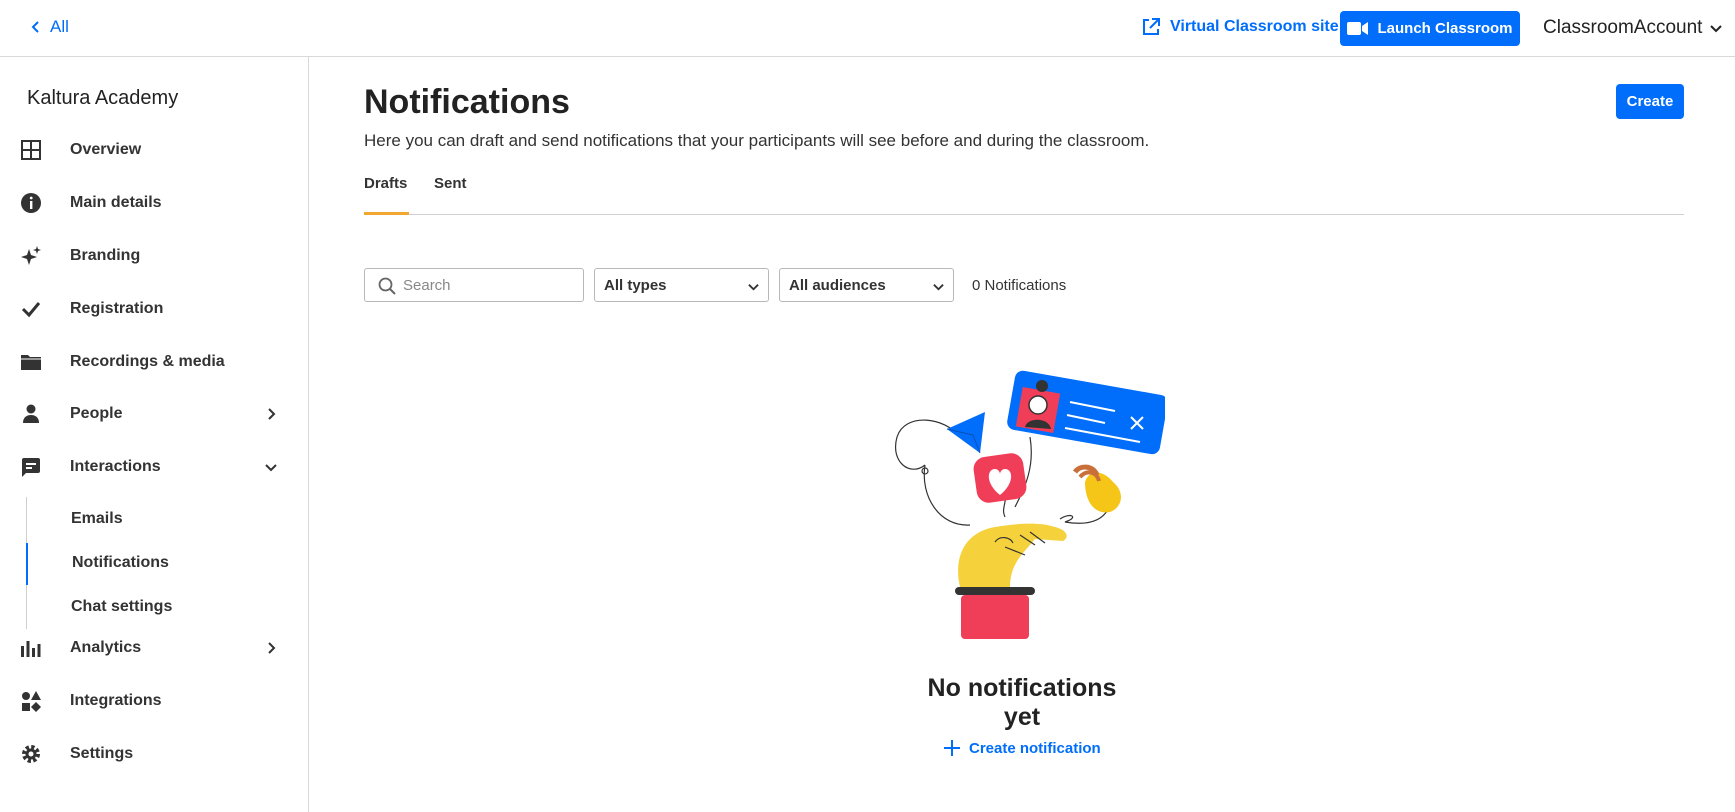  What do you see at coordinates (96, 413) in the screenshot?
I see `sidebar-item-label: People` at bounding box center [96, 413].